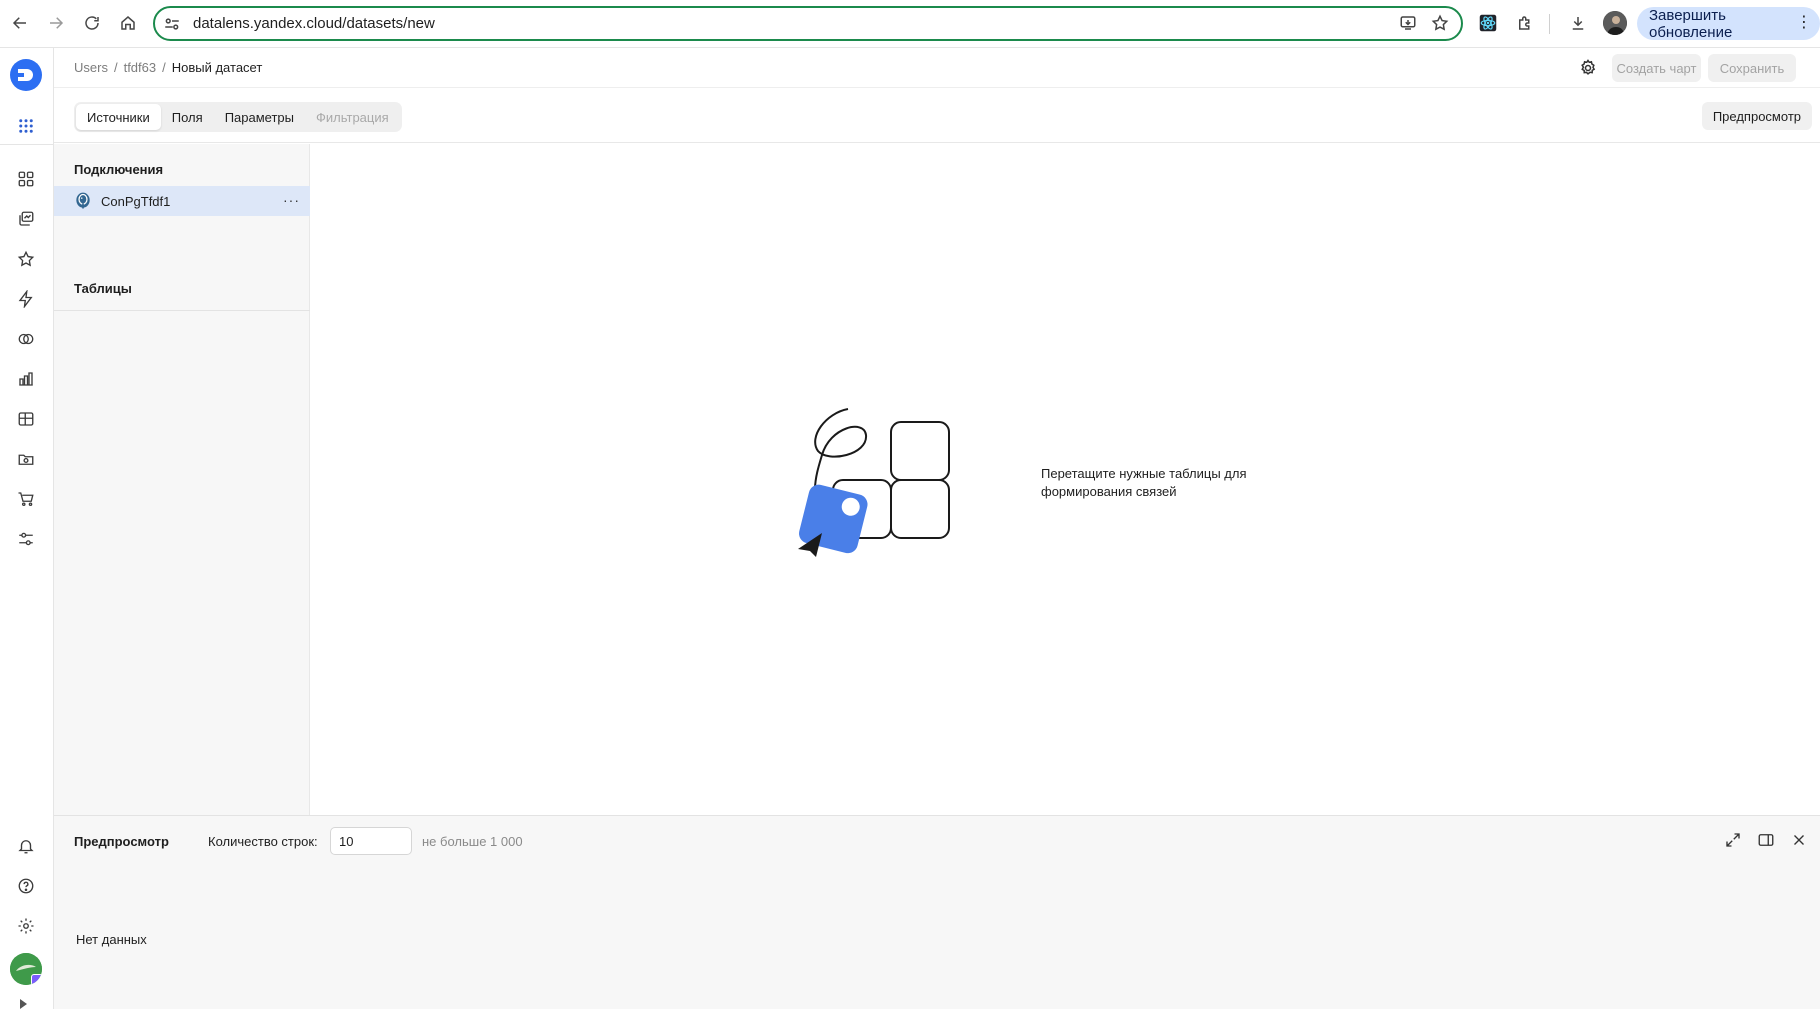 This screenshot has height=1009, width=1820. I want to click on charts-icon, so click(26, 379).